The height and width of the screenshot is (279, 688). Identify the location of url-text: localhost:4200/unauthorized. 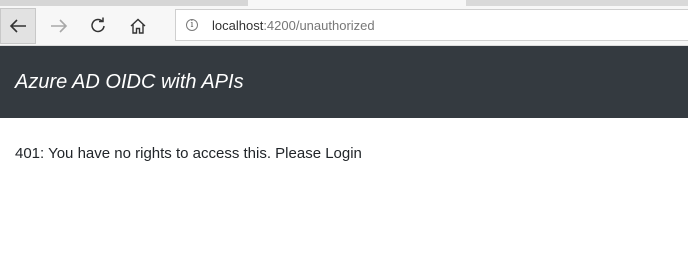
(293, 25).